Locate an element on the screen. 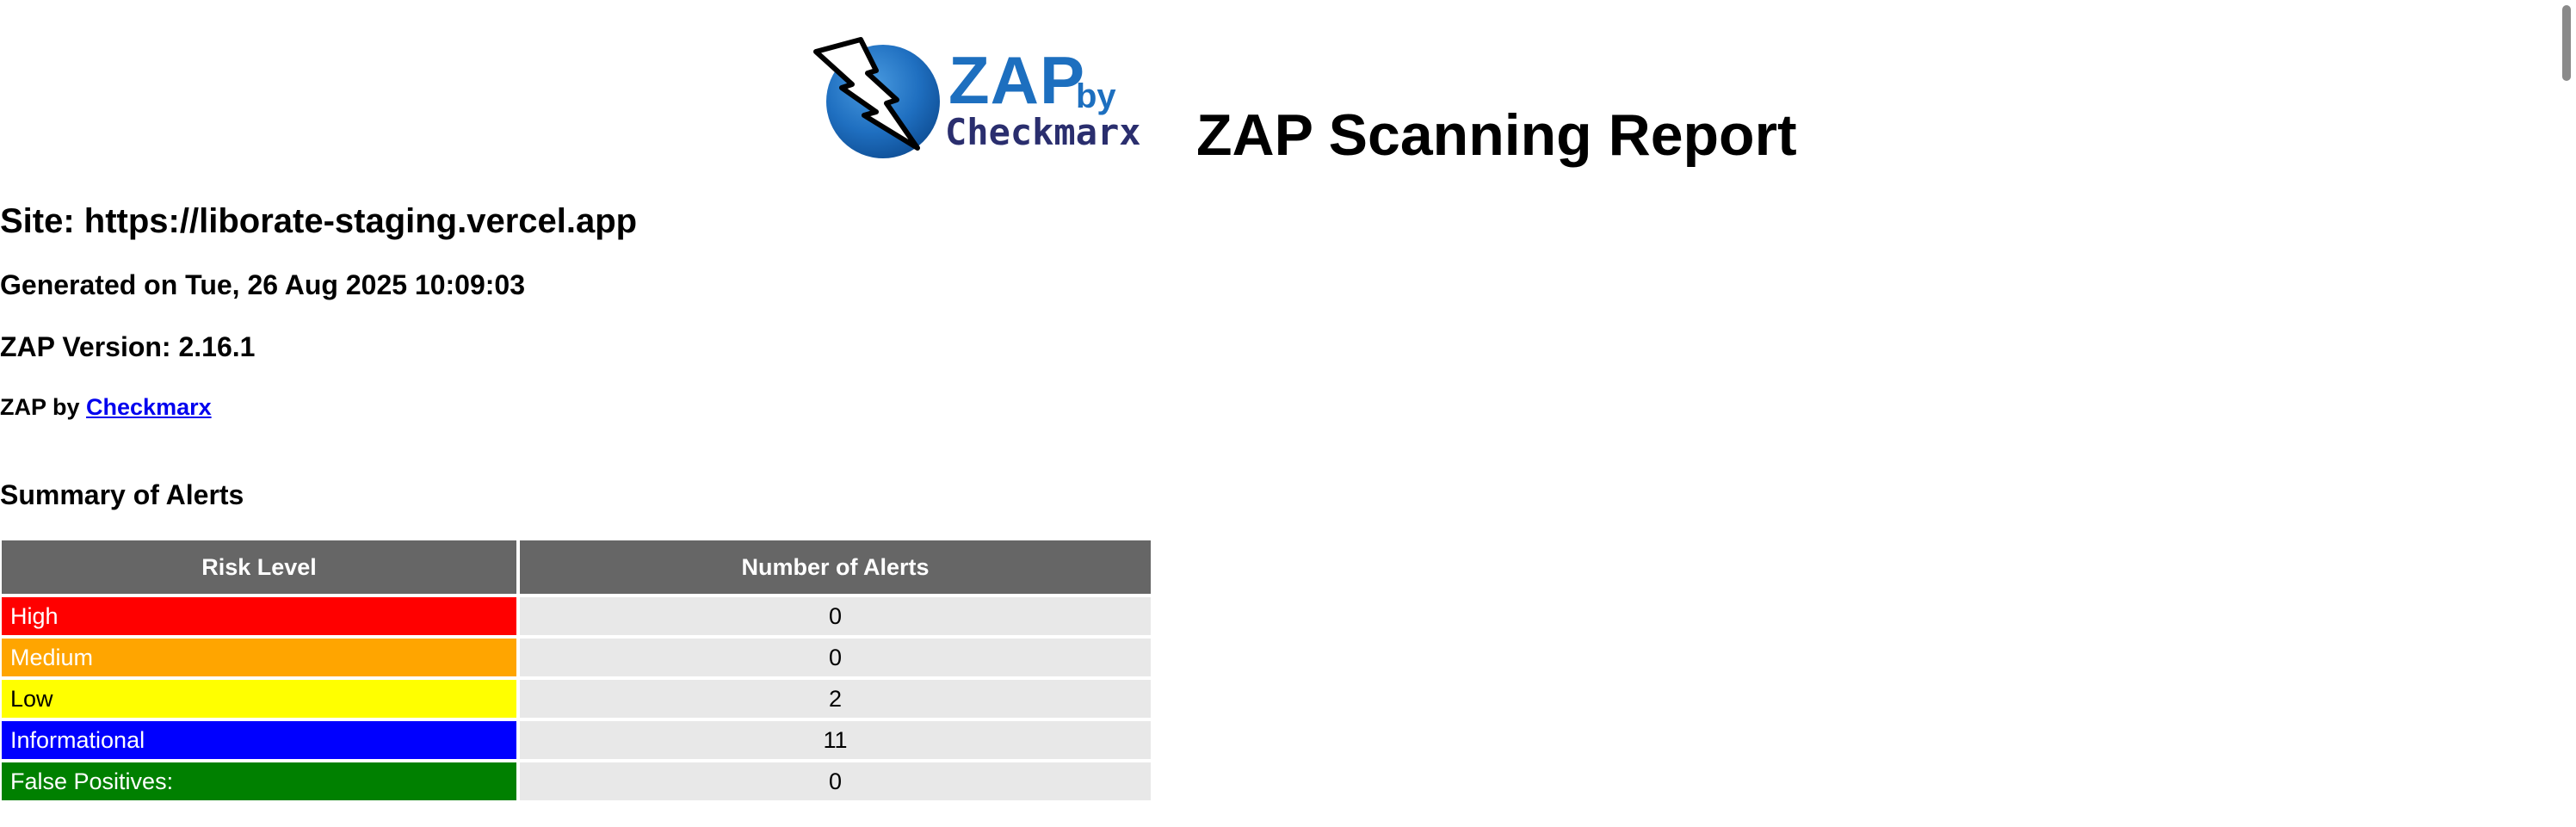 Image resolution: width=2576 pixels, height=827 pixels. risk-level-header: Risk Level is located at coordinates (259, 567).